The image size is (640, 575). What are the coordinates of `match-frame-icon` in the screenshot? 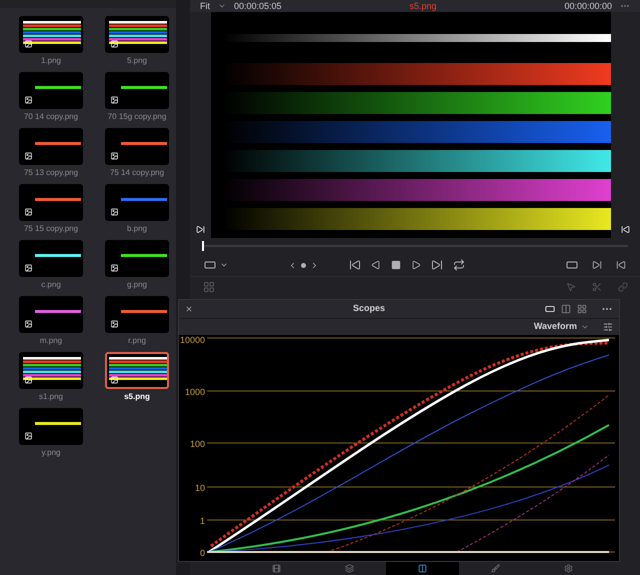 It's located at (572, 265).